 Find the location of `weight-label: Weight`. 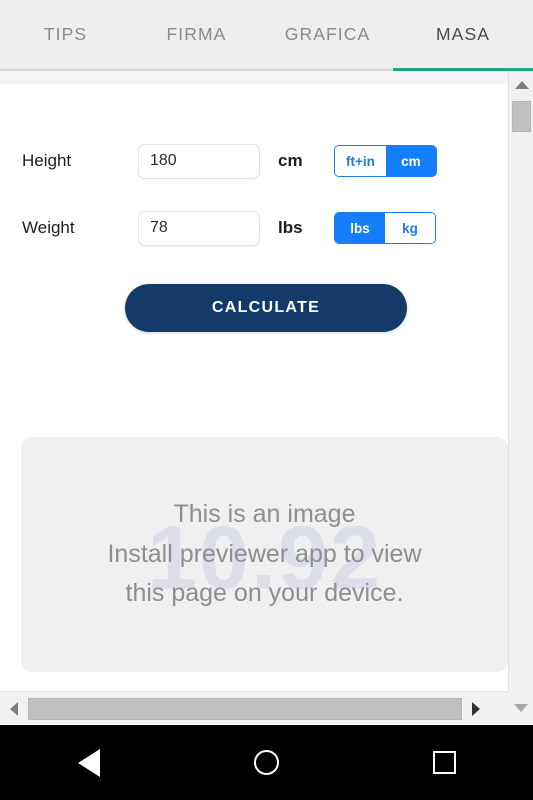

weight-label: Weight is located at coordinates (48, 227).